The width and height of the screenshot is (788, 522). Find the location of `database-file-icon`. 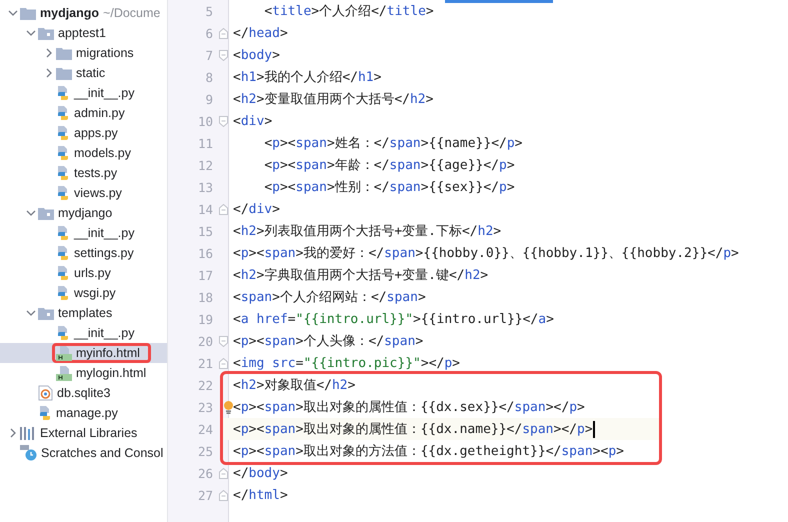

database-file-icon is located at coordinates (45, 393).